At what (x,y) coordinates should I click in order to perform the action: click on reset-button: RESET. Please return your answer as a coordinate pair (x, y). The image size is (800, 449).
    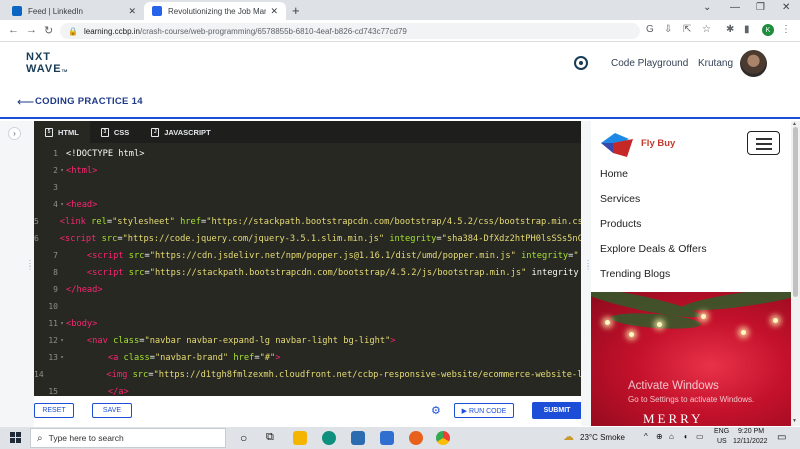
    Looking at the image, I should click on (54, 410).